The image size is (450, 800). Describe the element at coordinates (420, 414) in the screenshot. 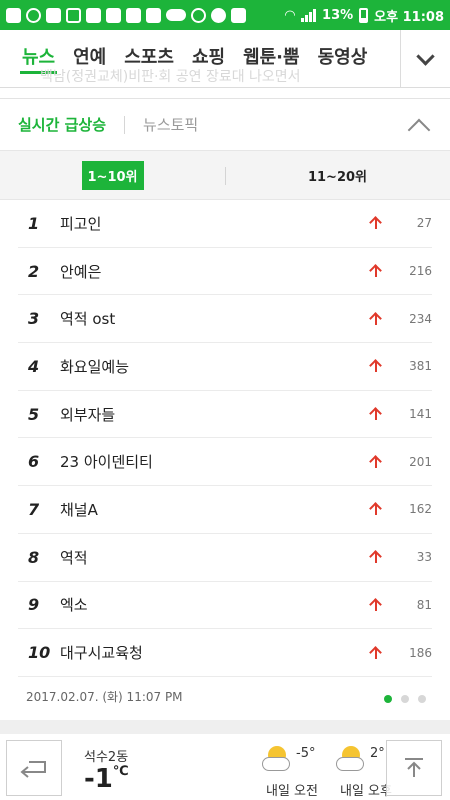

I see `rank-change: 141` at that location.